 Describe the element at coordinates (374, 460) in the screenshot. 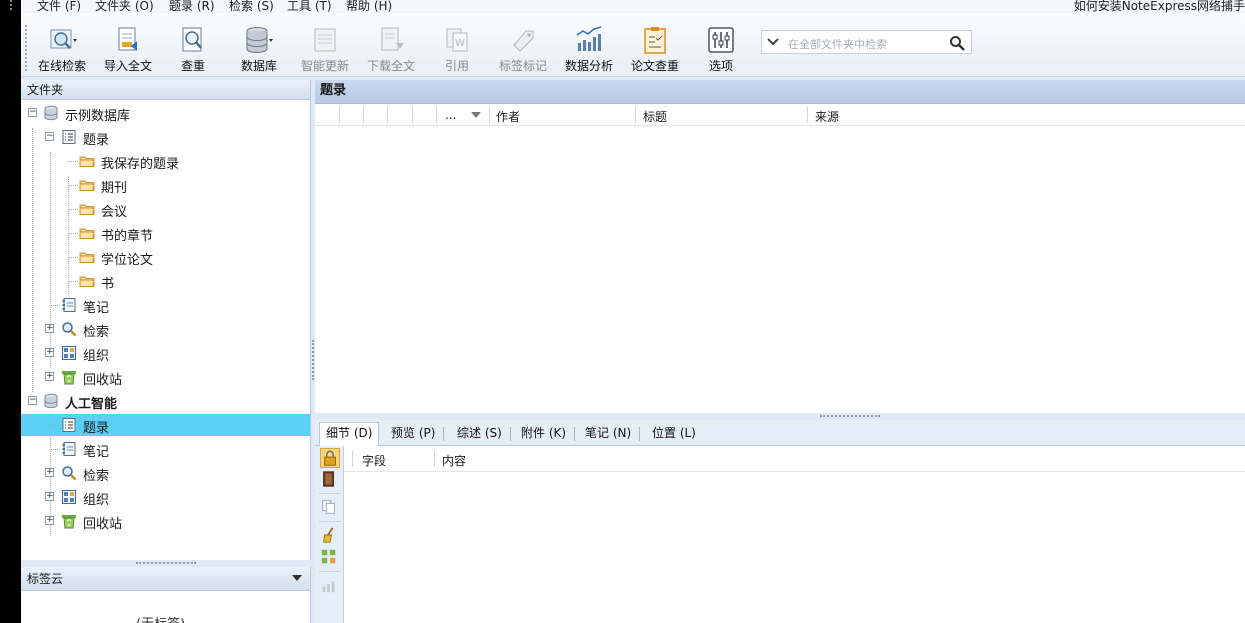

I see `column-field: 字段` at that location.